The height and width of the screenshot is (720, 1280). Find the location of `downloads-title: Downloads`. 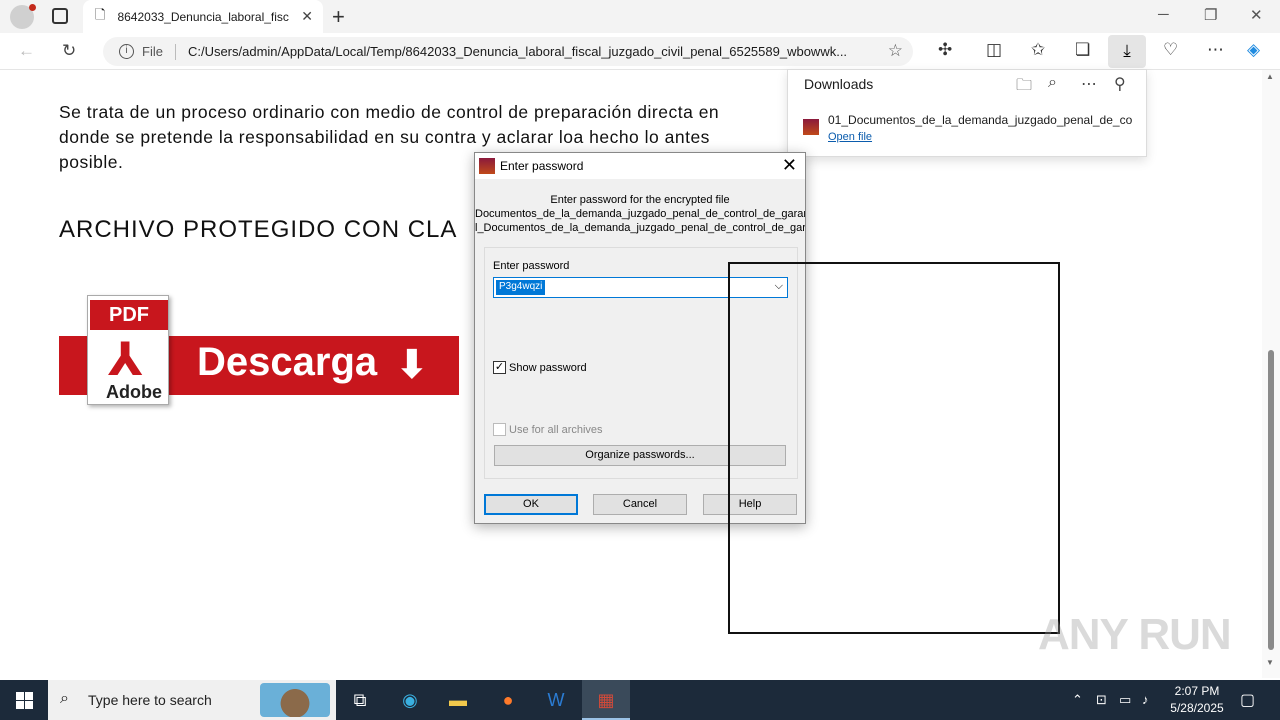

downloads-title: Downloads is located at coordinates (839, 84).